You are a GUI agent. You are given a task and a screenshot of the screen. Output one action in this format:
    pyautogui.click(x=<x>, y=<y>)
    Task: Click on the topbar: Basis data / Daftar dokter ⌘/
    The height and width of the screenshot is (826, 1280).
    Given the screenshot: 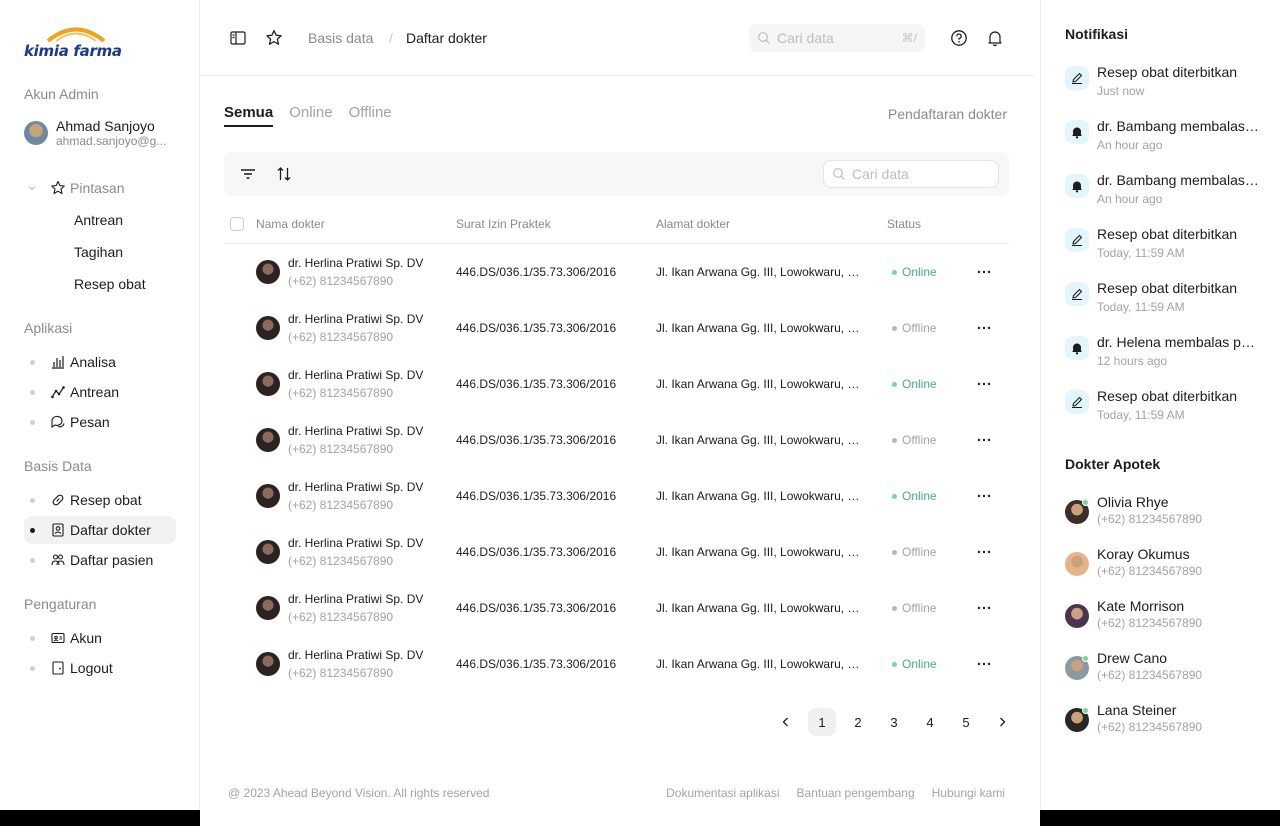 What is the action you would take?
    pyautogui.click(x=617, y=38)
    